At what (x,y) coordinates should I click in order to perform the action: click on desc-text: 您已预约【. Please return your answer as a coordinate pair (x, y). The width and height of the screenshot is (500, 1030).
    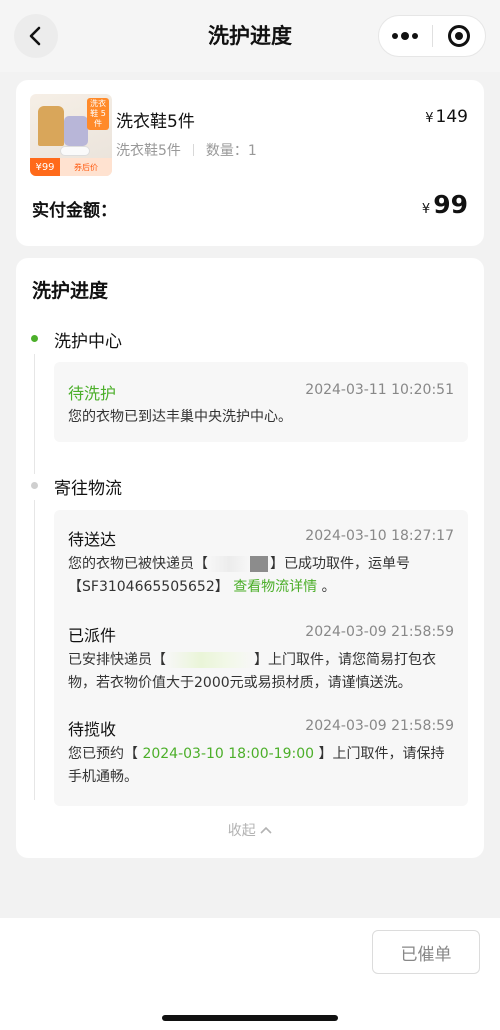
    Looking at the image, I should click on (103, 754).